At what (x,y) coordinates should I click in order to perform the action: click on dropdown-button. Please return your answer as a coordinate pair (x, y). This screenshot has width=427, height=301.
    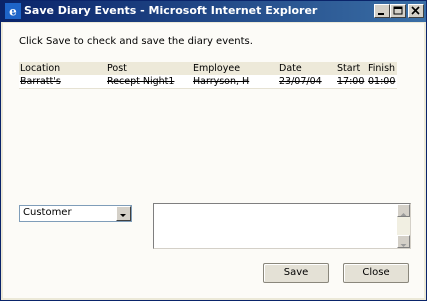
    Looking at the image, I should click on (123, 213).